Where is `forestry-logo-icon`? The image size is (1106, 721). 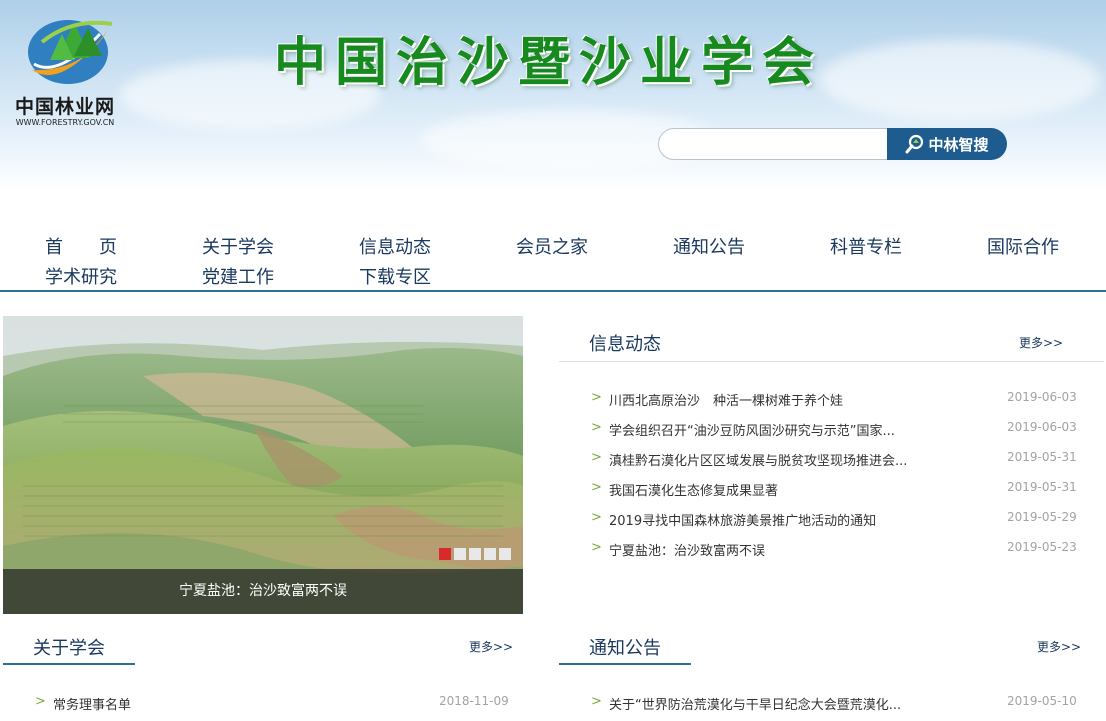 forestry-logo-icon is located at coordinates (70, 52).